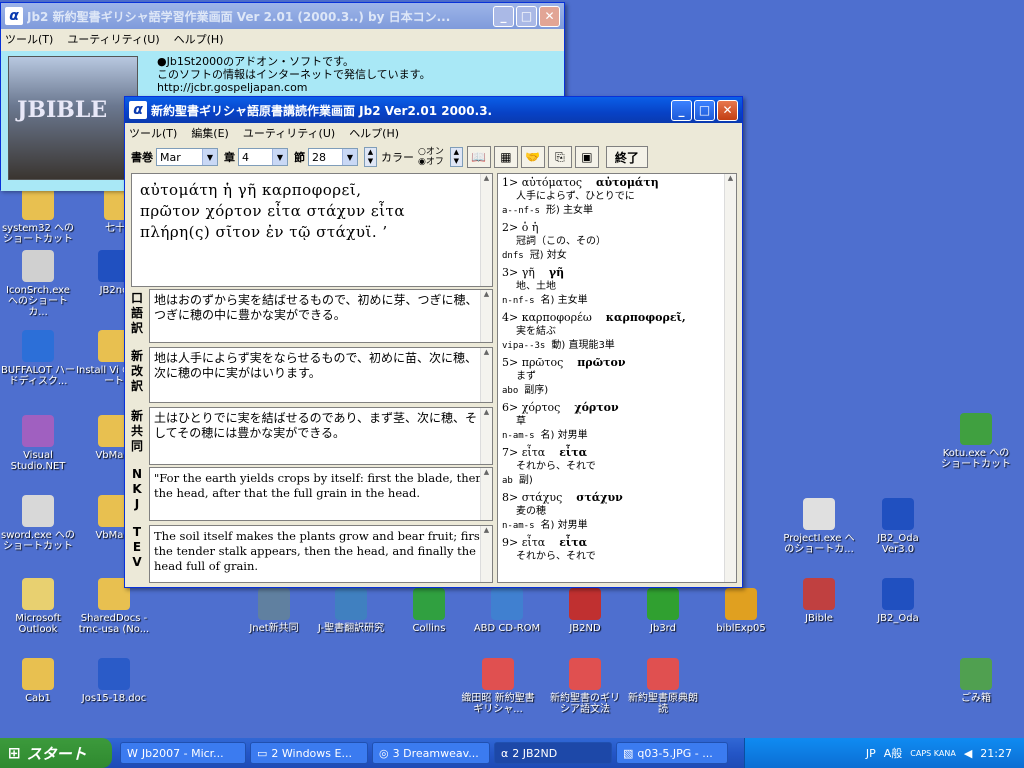  I want to click on desktop-icon-jbible: JBible, so click(819, 601).